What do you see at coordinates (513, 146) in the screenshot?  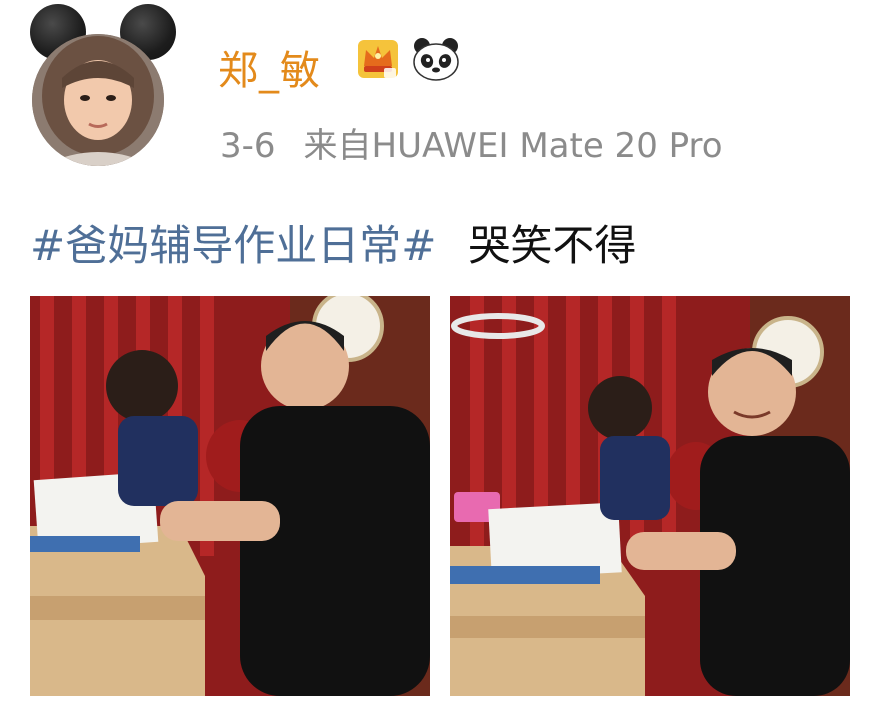 I see `post-source: 来自HUAWEI Mate 20 Pro` at bounding box center [513, 146].